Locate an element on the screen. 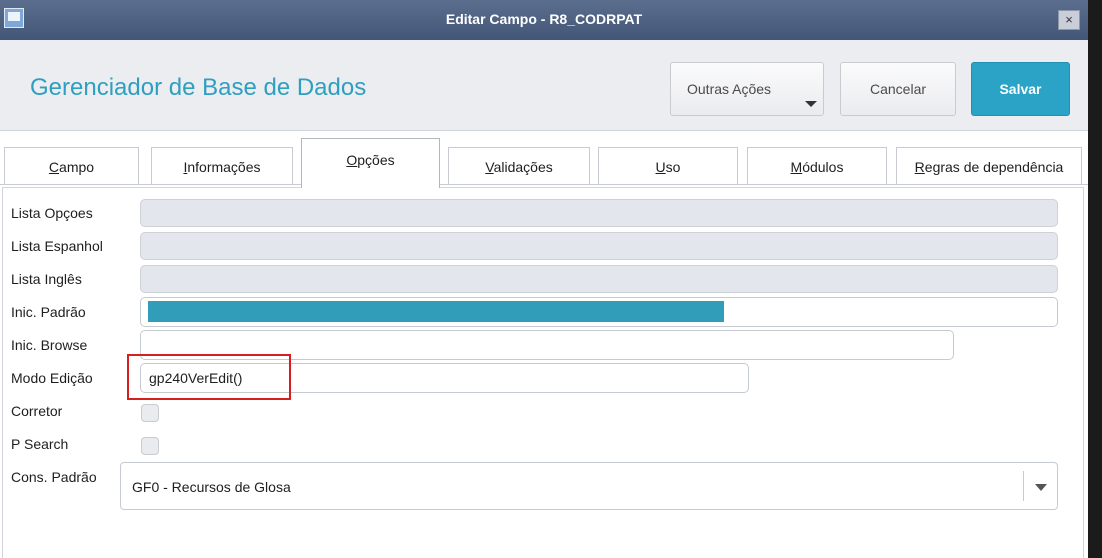 The image size is (1102, 558). lista-ingles-label: Lista Inglês is located at coordinates (46, 279).